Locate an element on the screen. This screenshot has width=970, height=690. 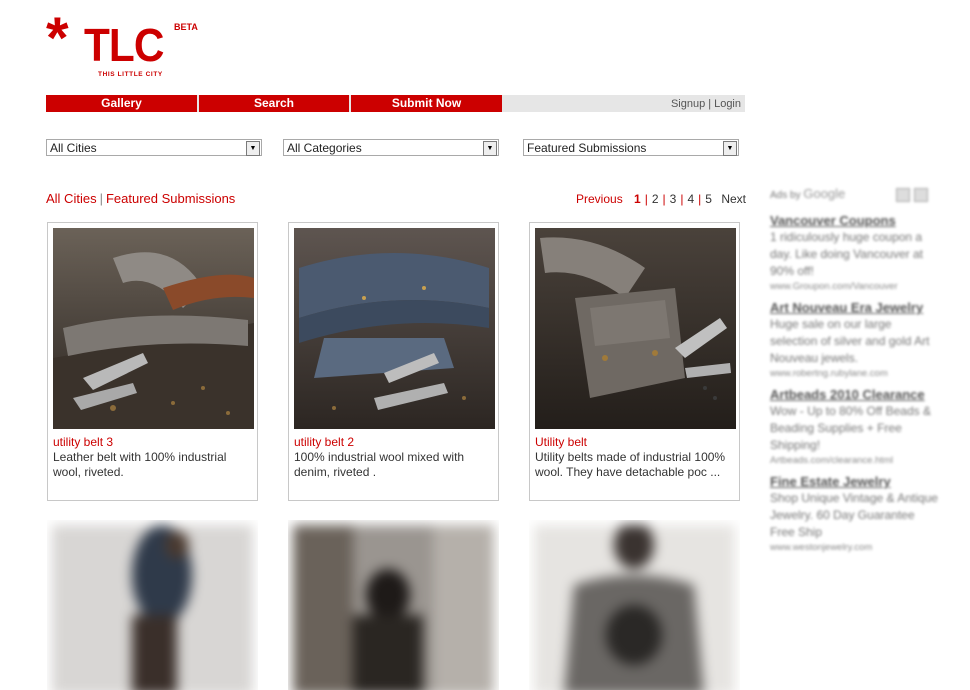
sort-select: Featured Submissions ▼ is located at coordinates (631, 147).